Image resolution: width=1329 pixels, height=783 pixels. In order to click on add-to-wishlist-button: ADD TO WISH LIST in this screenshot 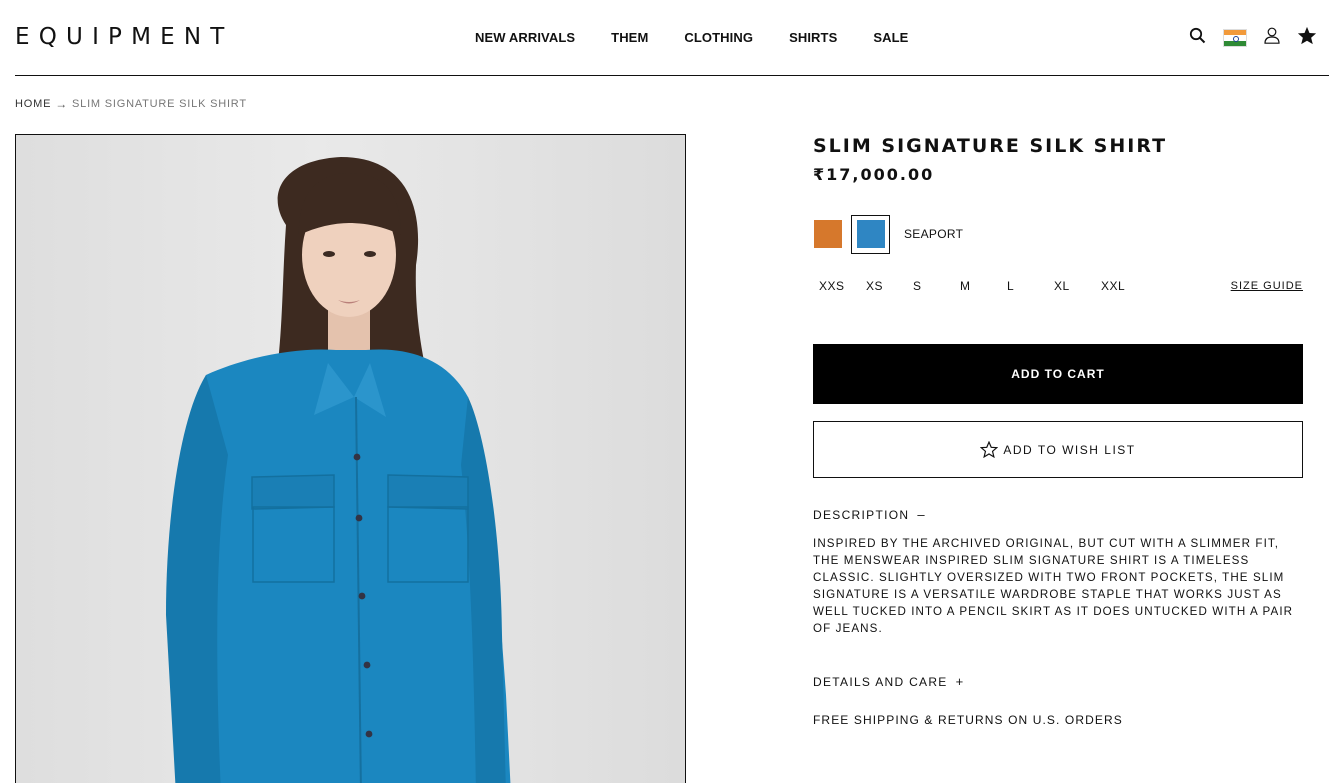, I will do `click(1058, 449)`.